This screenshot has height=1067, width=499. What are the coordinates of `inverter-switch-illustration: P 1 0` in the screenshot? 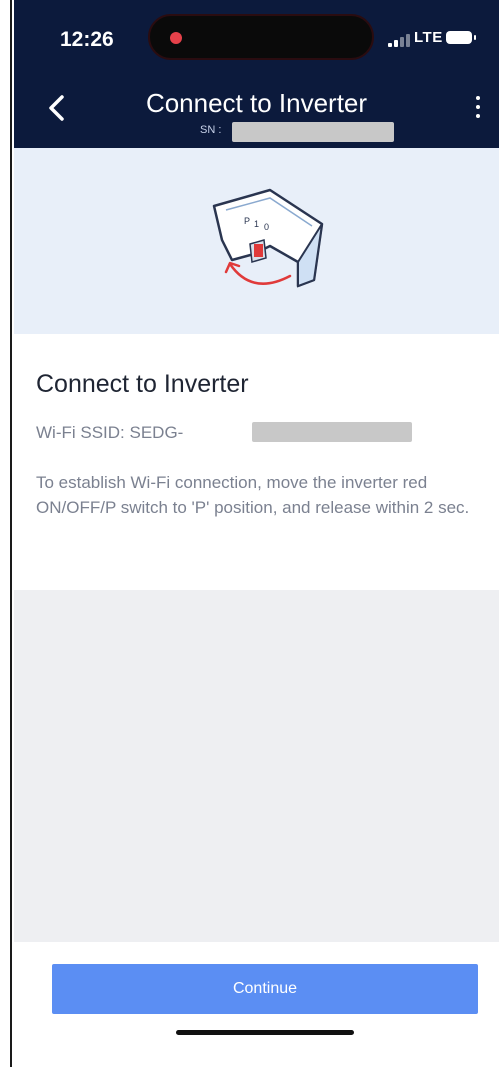 It's located at (268, 238).